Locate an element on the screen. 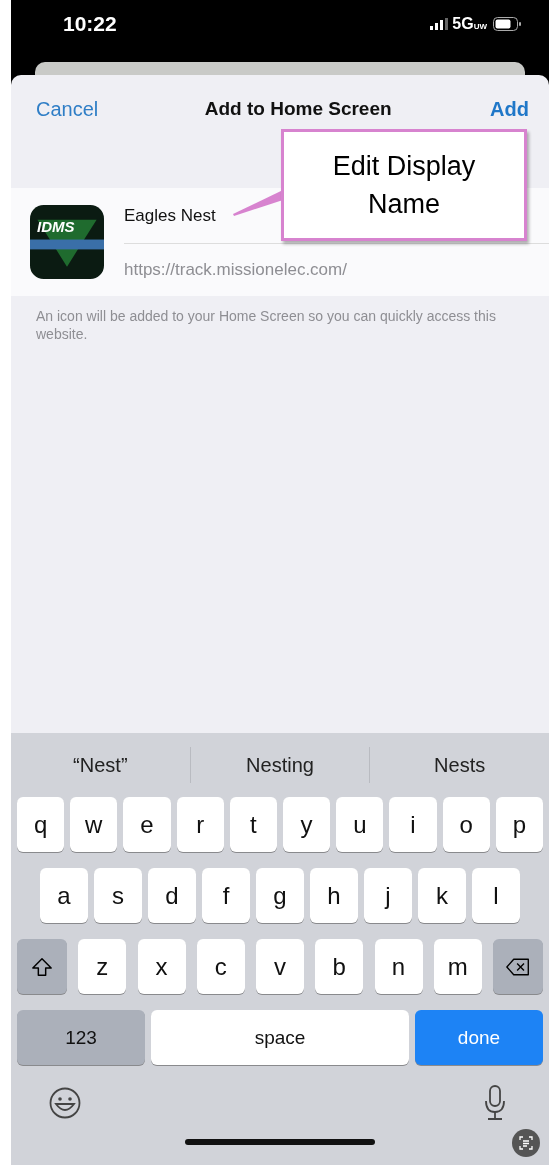 Image resolution: width=549 pixels, height=1165 pixels. key: j is located at coordinates (388, 895).